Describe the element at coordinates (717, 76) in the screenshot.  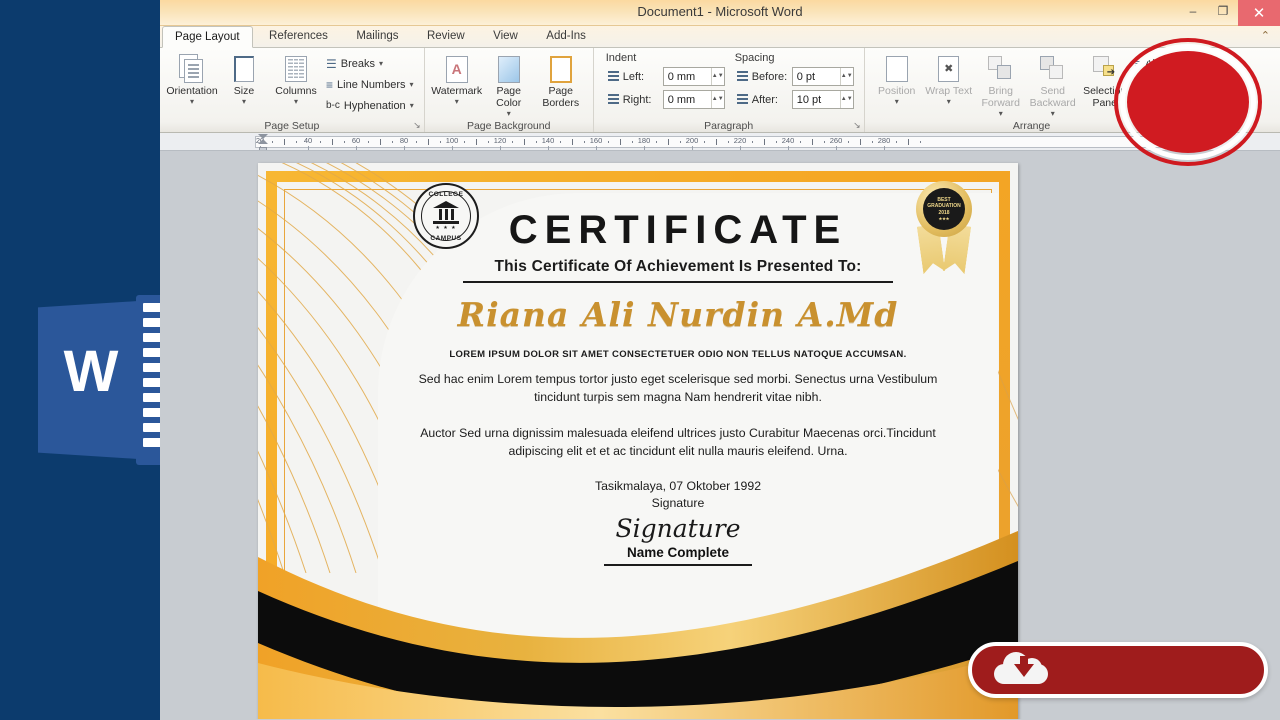
I see `indent-left-stepper: ▲▼` at that location.